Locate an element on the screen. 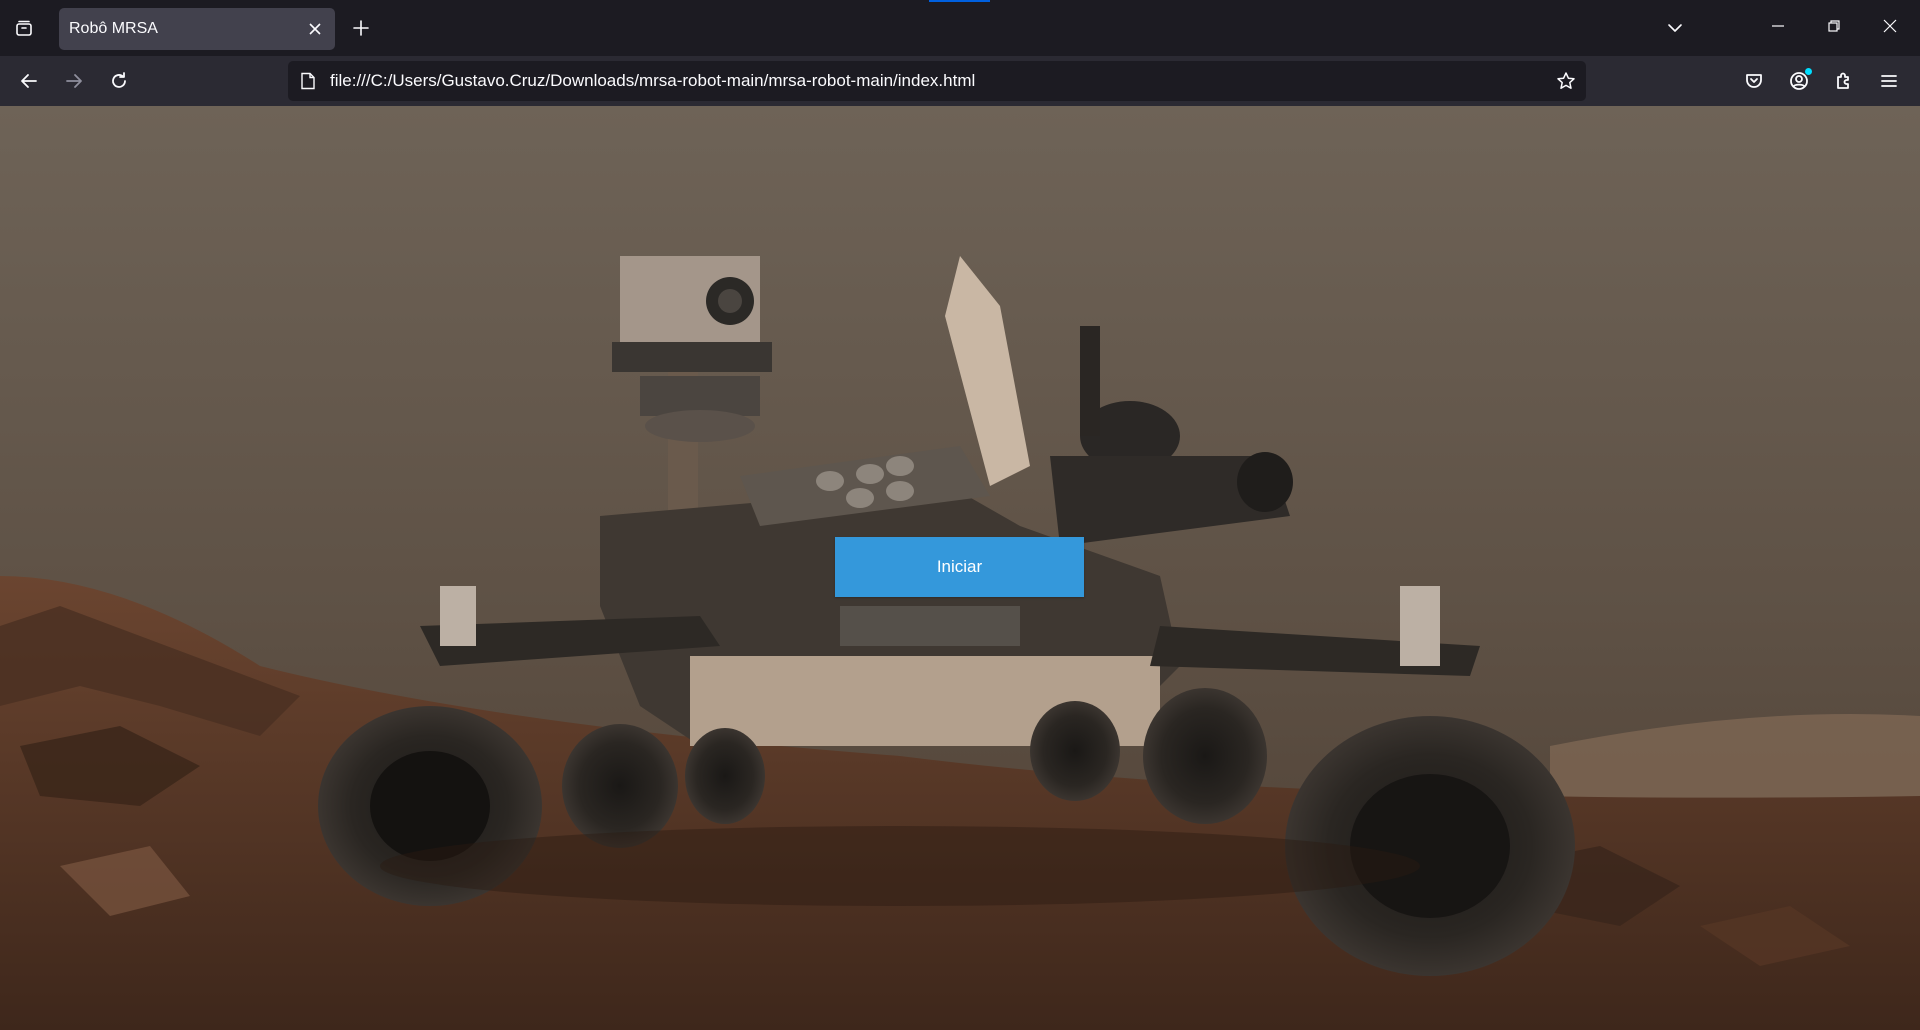 The height and width of the screenshot is (1030, 1920). extensions-button is located at coordinates (1844, 81).